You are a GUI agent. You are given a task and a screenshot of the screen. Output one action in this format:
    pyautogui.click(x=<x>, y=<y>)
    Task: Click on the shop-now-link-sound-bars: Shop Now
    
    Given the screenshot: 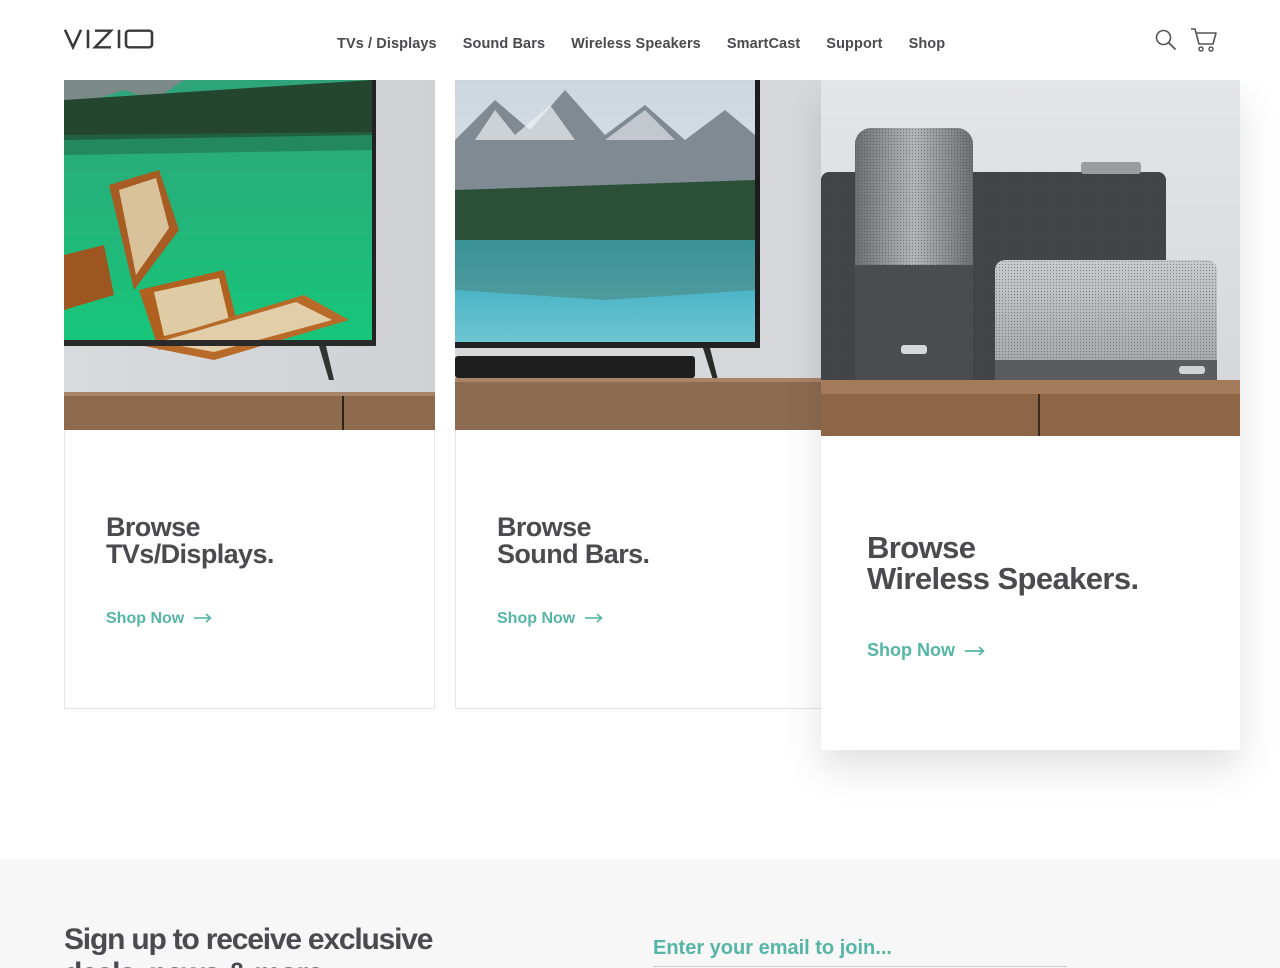 What is the action you would take?
    pyautogui.click(x=550, y=619)
    